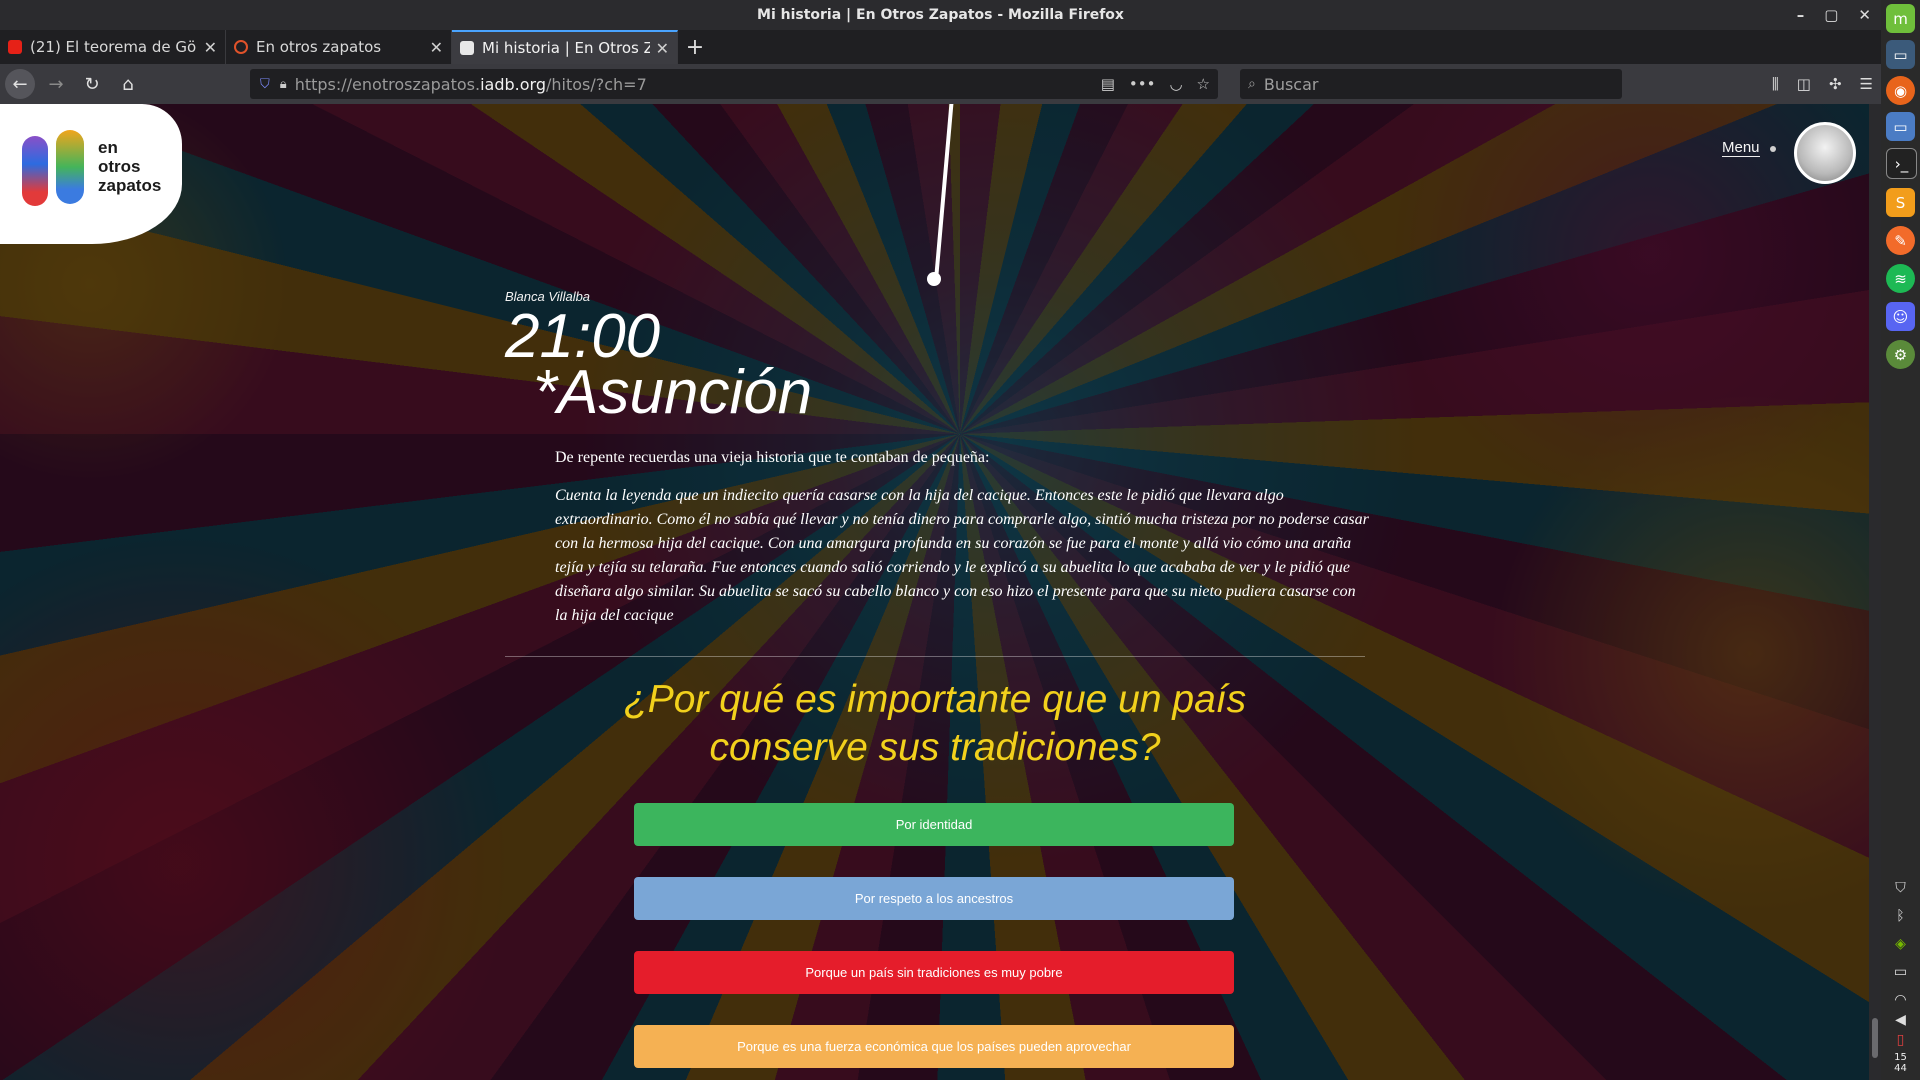  Describe the element at coordinates (283, 84) in the screenshot. I see `lock-icon: 🔒︎` at that location.